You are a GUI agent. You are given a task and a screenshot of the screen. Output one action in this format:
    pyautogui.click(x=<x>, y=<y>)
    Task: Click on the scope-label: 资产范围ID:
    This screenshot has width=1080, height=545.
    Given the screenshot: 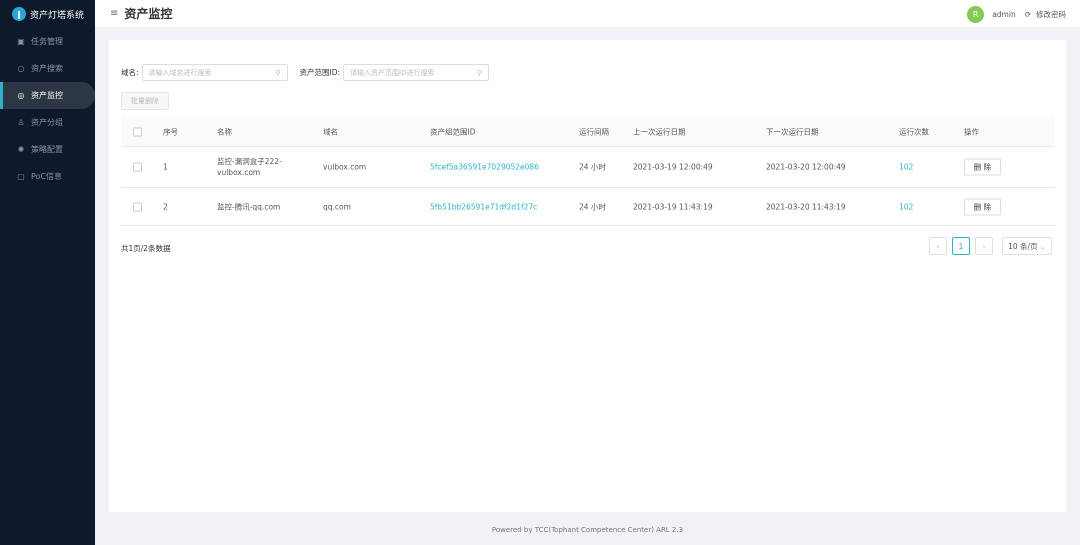 What is the action you would take?
    pyautogui.click(x=320, y=72)
    